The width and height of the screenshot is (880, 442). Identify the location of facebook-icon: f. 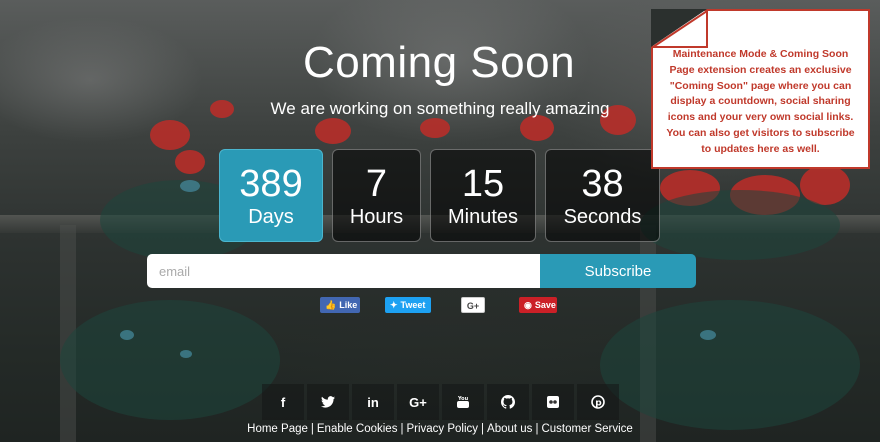
(283, 402).